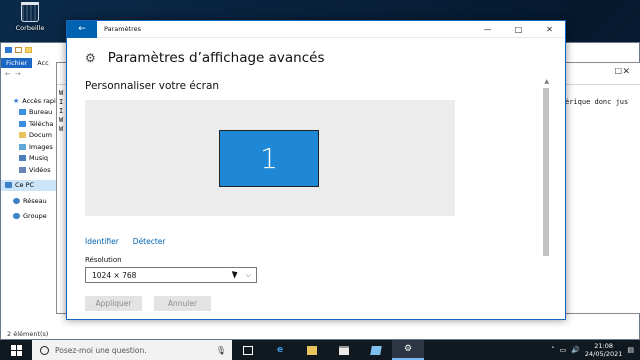 This screenshot has height=360, width=640. What do you see at coordinates (316, 29) in the screenshot?
I see `settings-titlebar: ← Paramètres — □ ✕` at bounding box center [316, 29].